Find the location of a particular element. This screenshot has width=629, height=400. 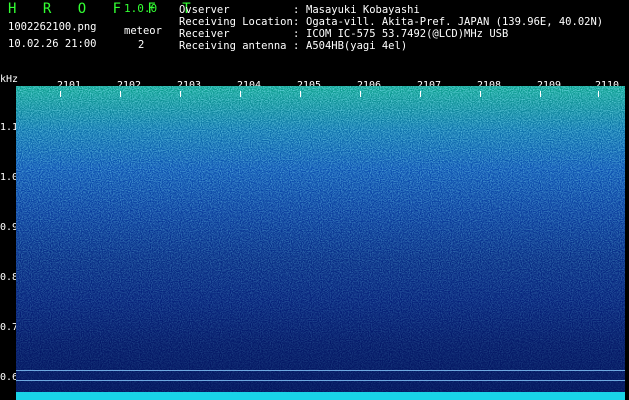

meteor-label: meteor is located at coordinates (143, 31).